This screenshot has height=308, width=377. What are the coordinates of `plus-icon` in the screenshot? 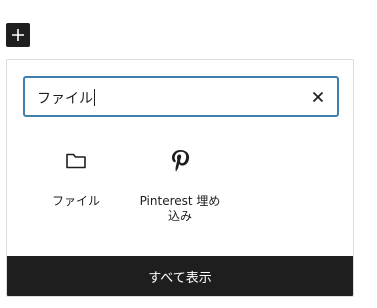 It's located at (18, 35).